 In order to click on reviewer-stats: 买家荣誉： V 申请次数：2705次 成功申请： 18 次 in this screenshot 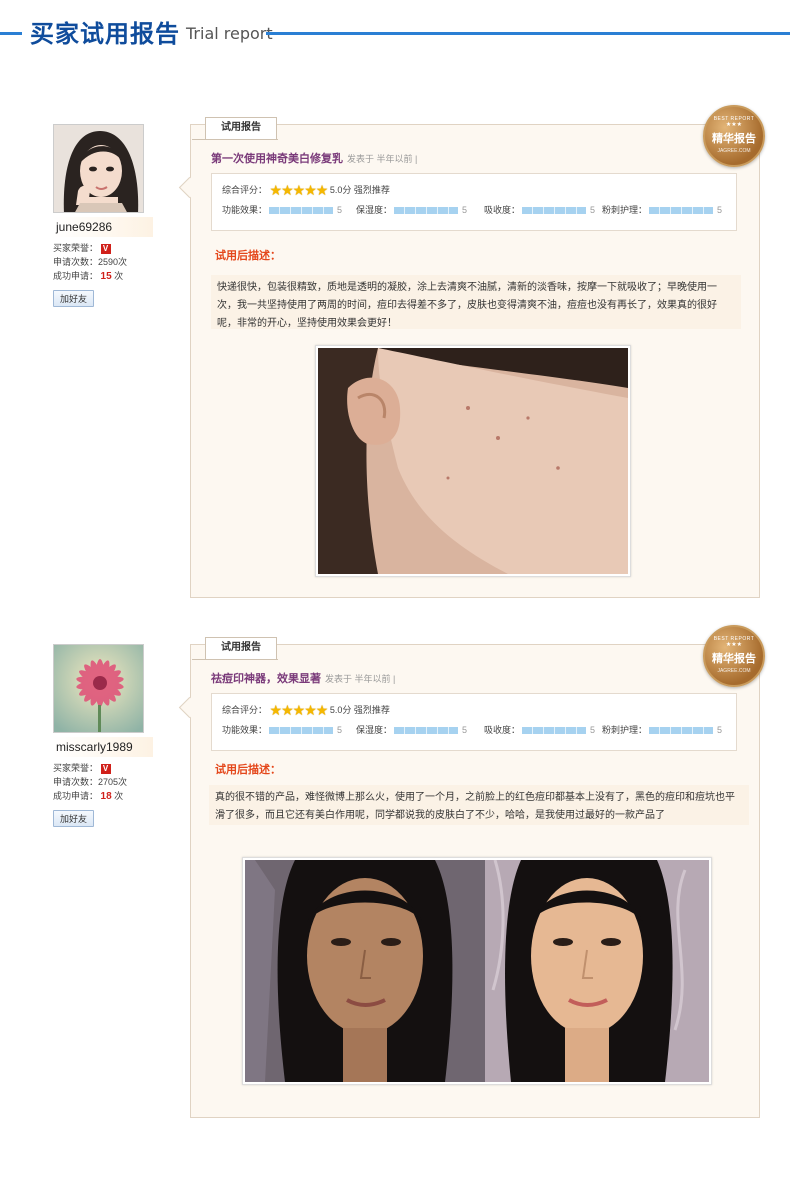, I will do `click(103, 782)`.